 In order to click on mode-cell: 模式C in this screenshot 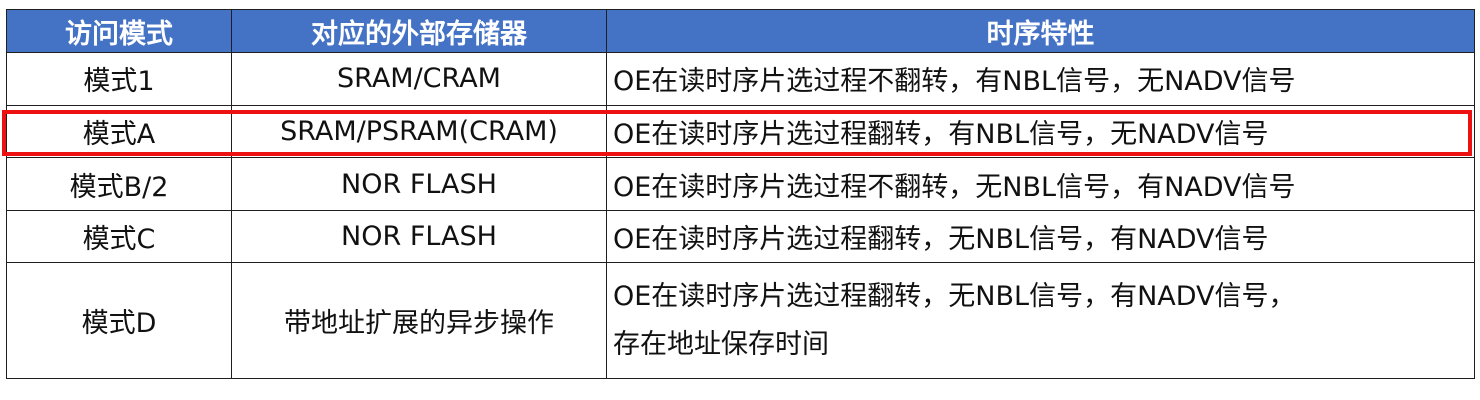, I will do `click(119, 236)`.